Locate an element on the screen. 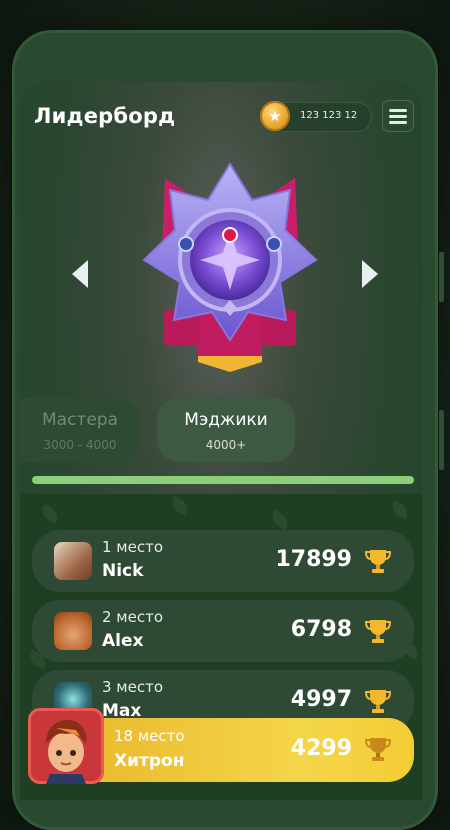 This screenshot has height=830, width=450. row-score: 4299 is located at coordinates (321, 748).